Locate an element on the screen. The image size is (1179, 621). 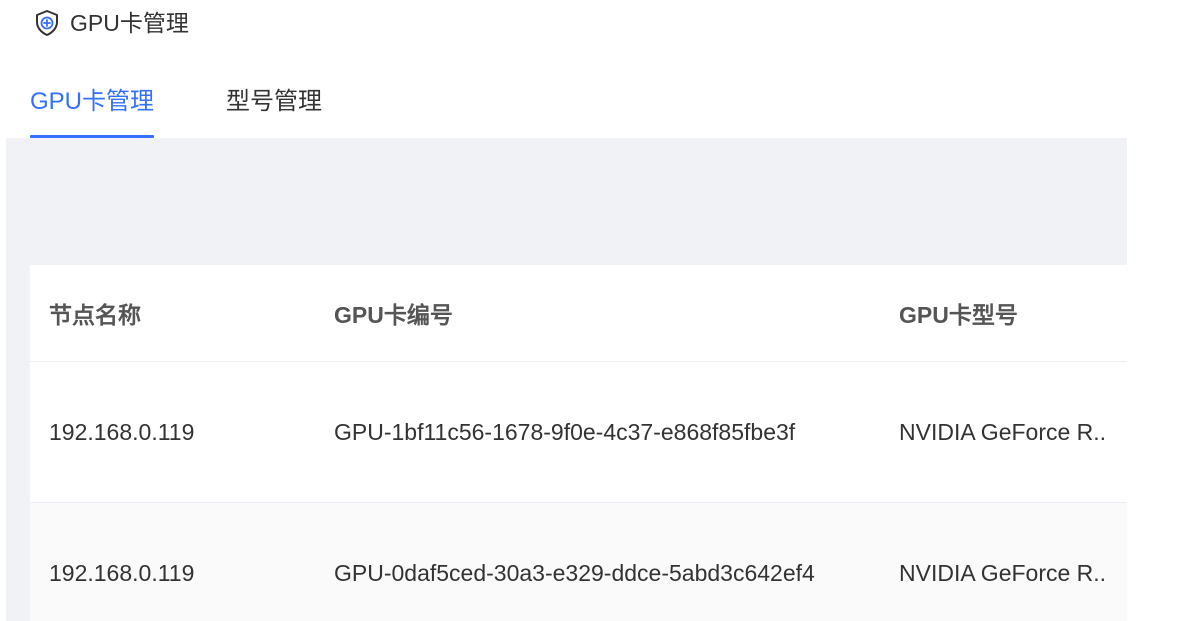
tab-gpu-card-management: GPU卡管理 is located at coordinates (92, 110).